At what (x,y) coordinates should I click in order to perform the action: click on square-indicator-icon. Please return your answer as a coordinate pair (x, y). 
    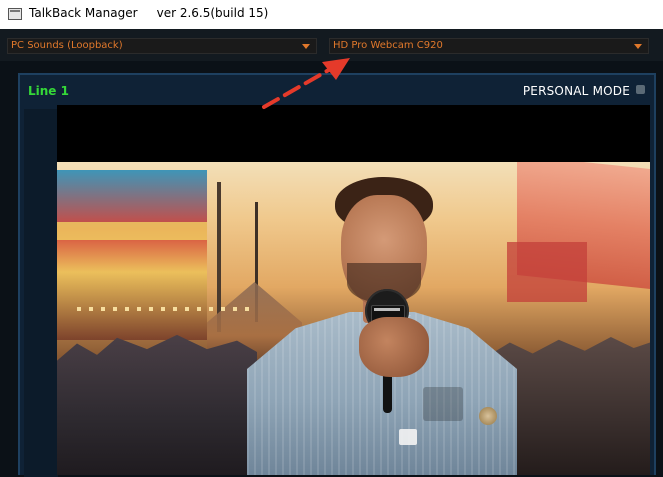
    Looking at the image, I should click on (640, 89).